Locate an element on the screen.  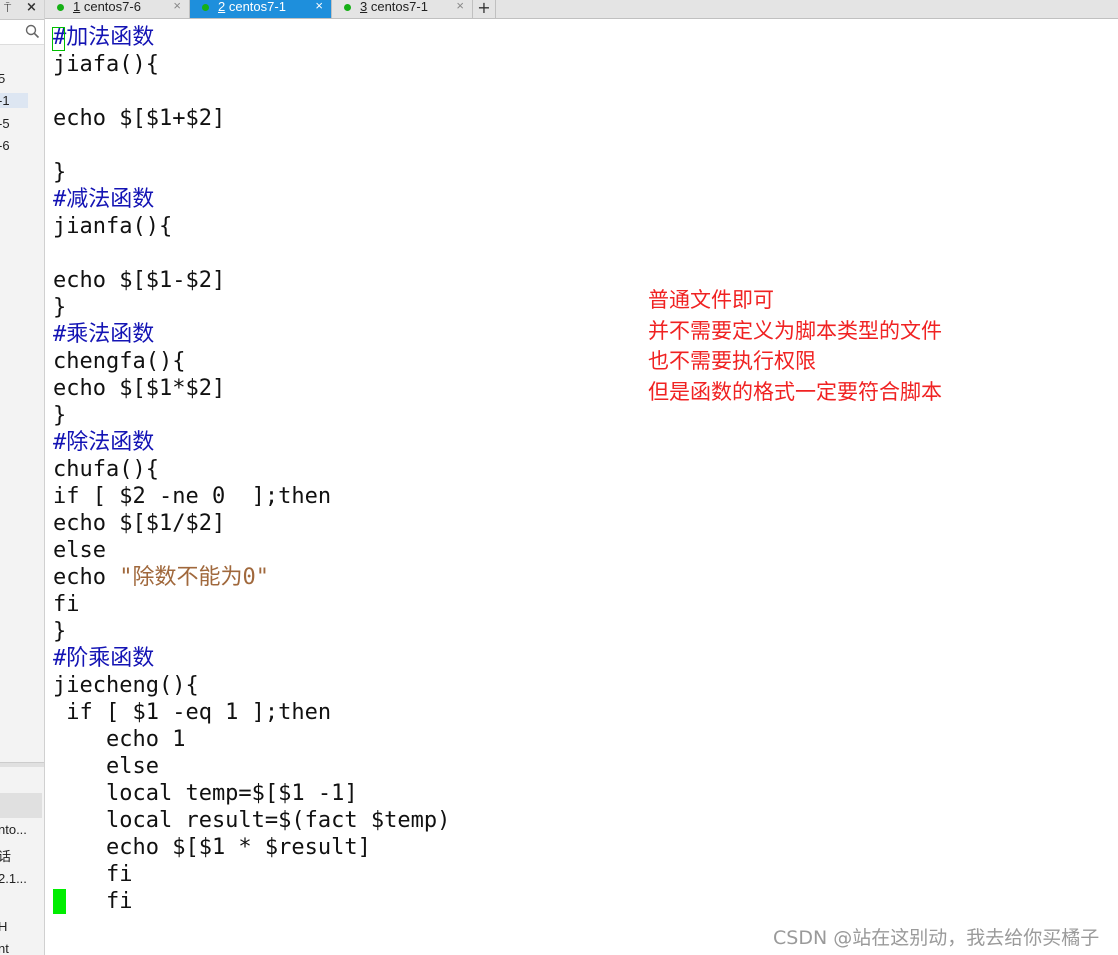
session-sidebar: ⍑ × 5 -1 -5 -6 nto... 话 2.1... H nt is located at coordinates (22, 477).